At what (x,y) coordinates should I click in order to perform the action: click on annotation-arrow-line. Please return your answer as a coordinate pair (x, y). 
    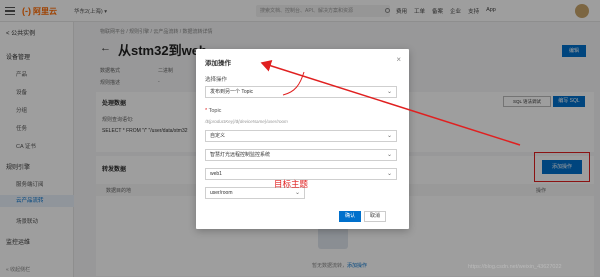
    Looking at the image, I should click on (390, 103).